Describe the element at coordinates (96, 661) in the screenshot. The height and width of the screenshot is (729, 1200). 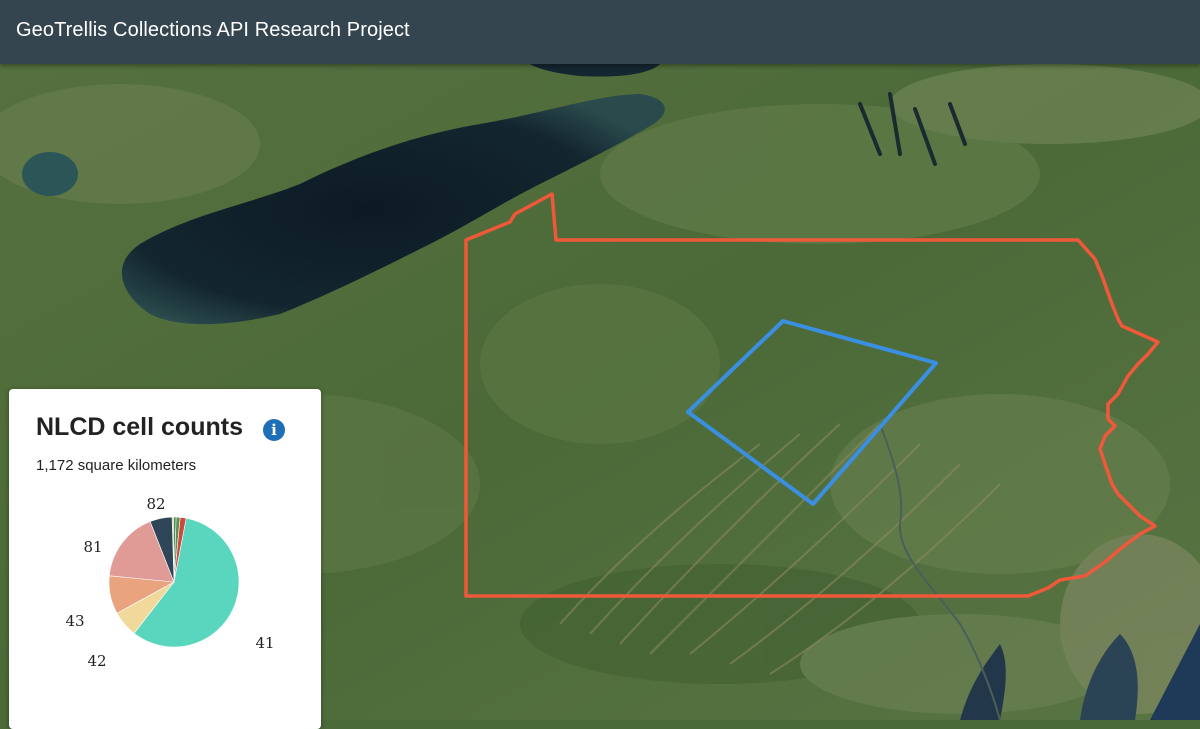
I see `pie-label-42: 42` at that location.